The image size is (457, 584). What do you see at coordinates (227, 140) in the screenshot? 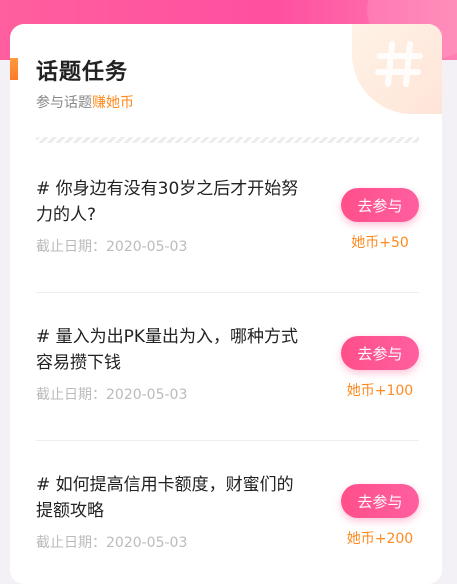
I see `dashed-divider` at bounding box center [227, 140].